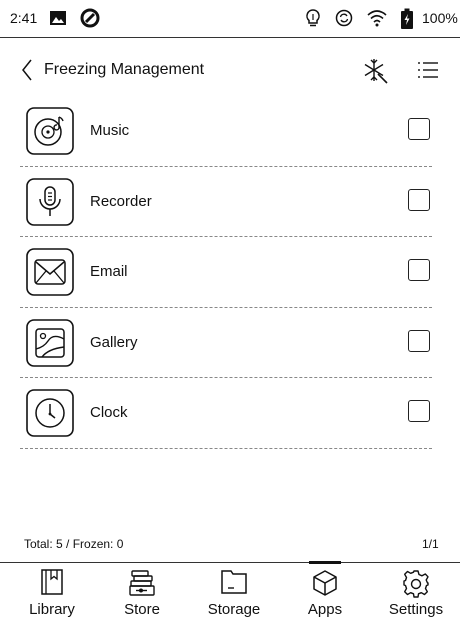 This screenshot has width=460, height=621. I want to click on page-indicator: 1/1, so click(430, 544).